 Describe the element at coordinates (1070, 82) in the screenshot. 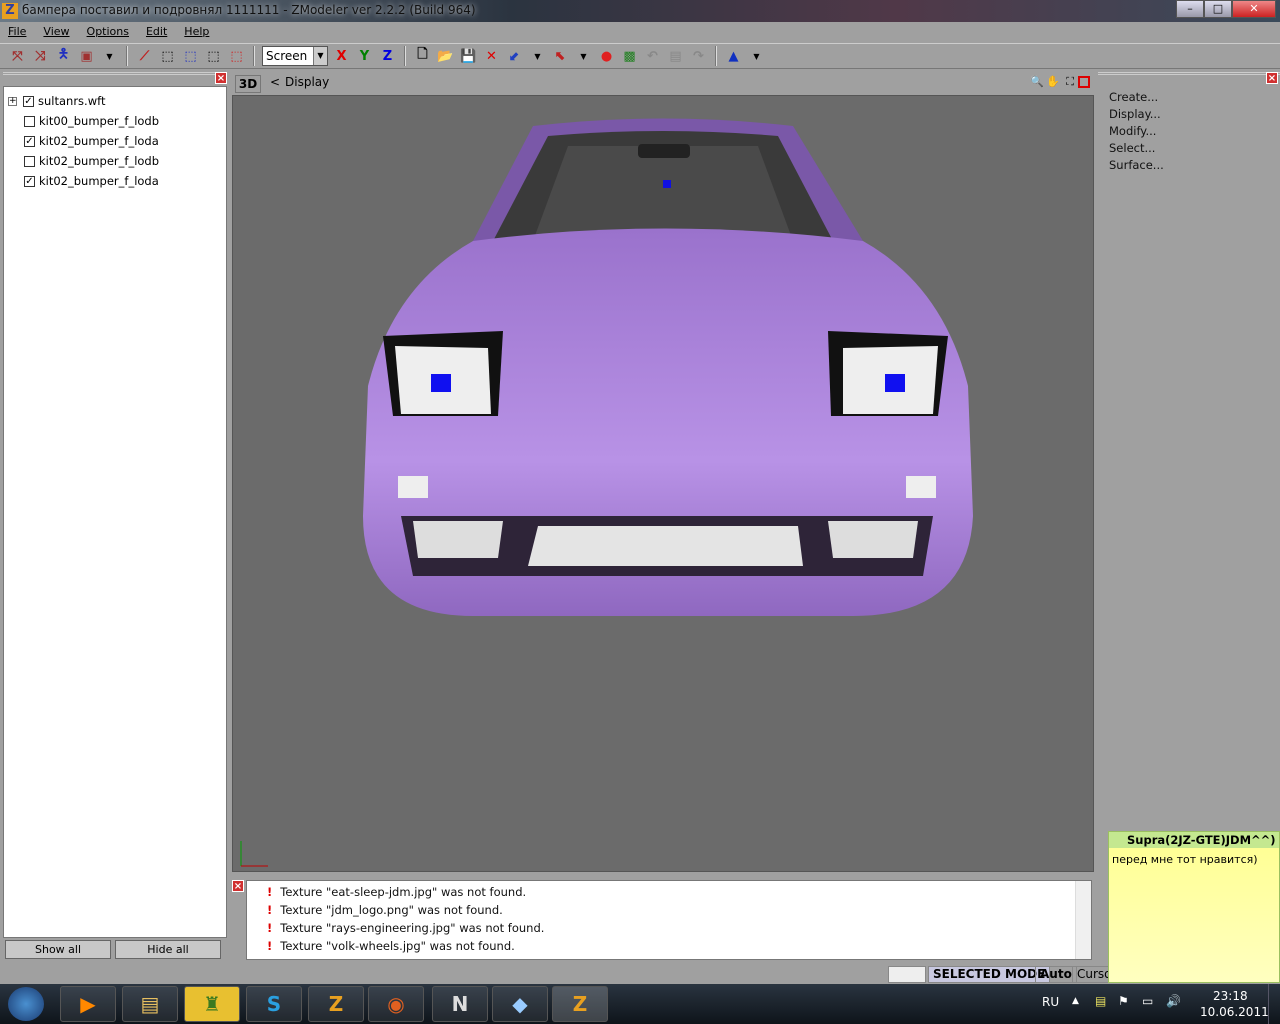

I see `maximize-view-icon: ⛶` at that location.